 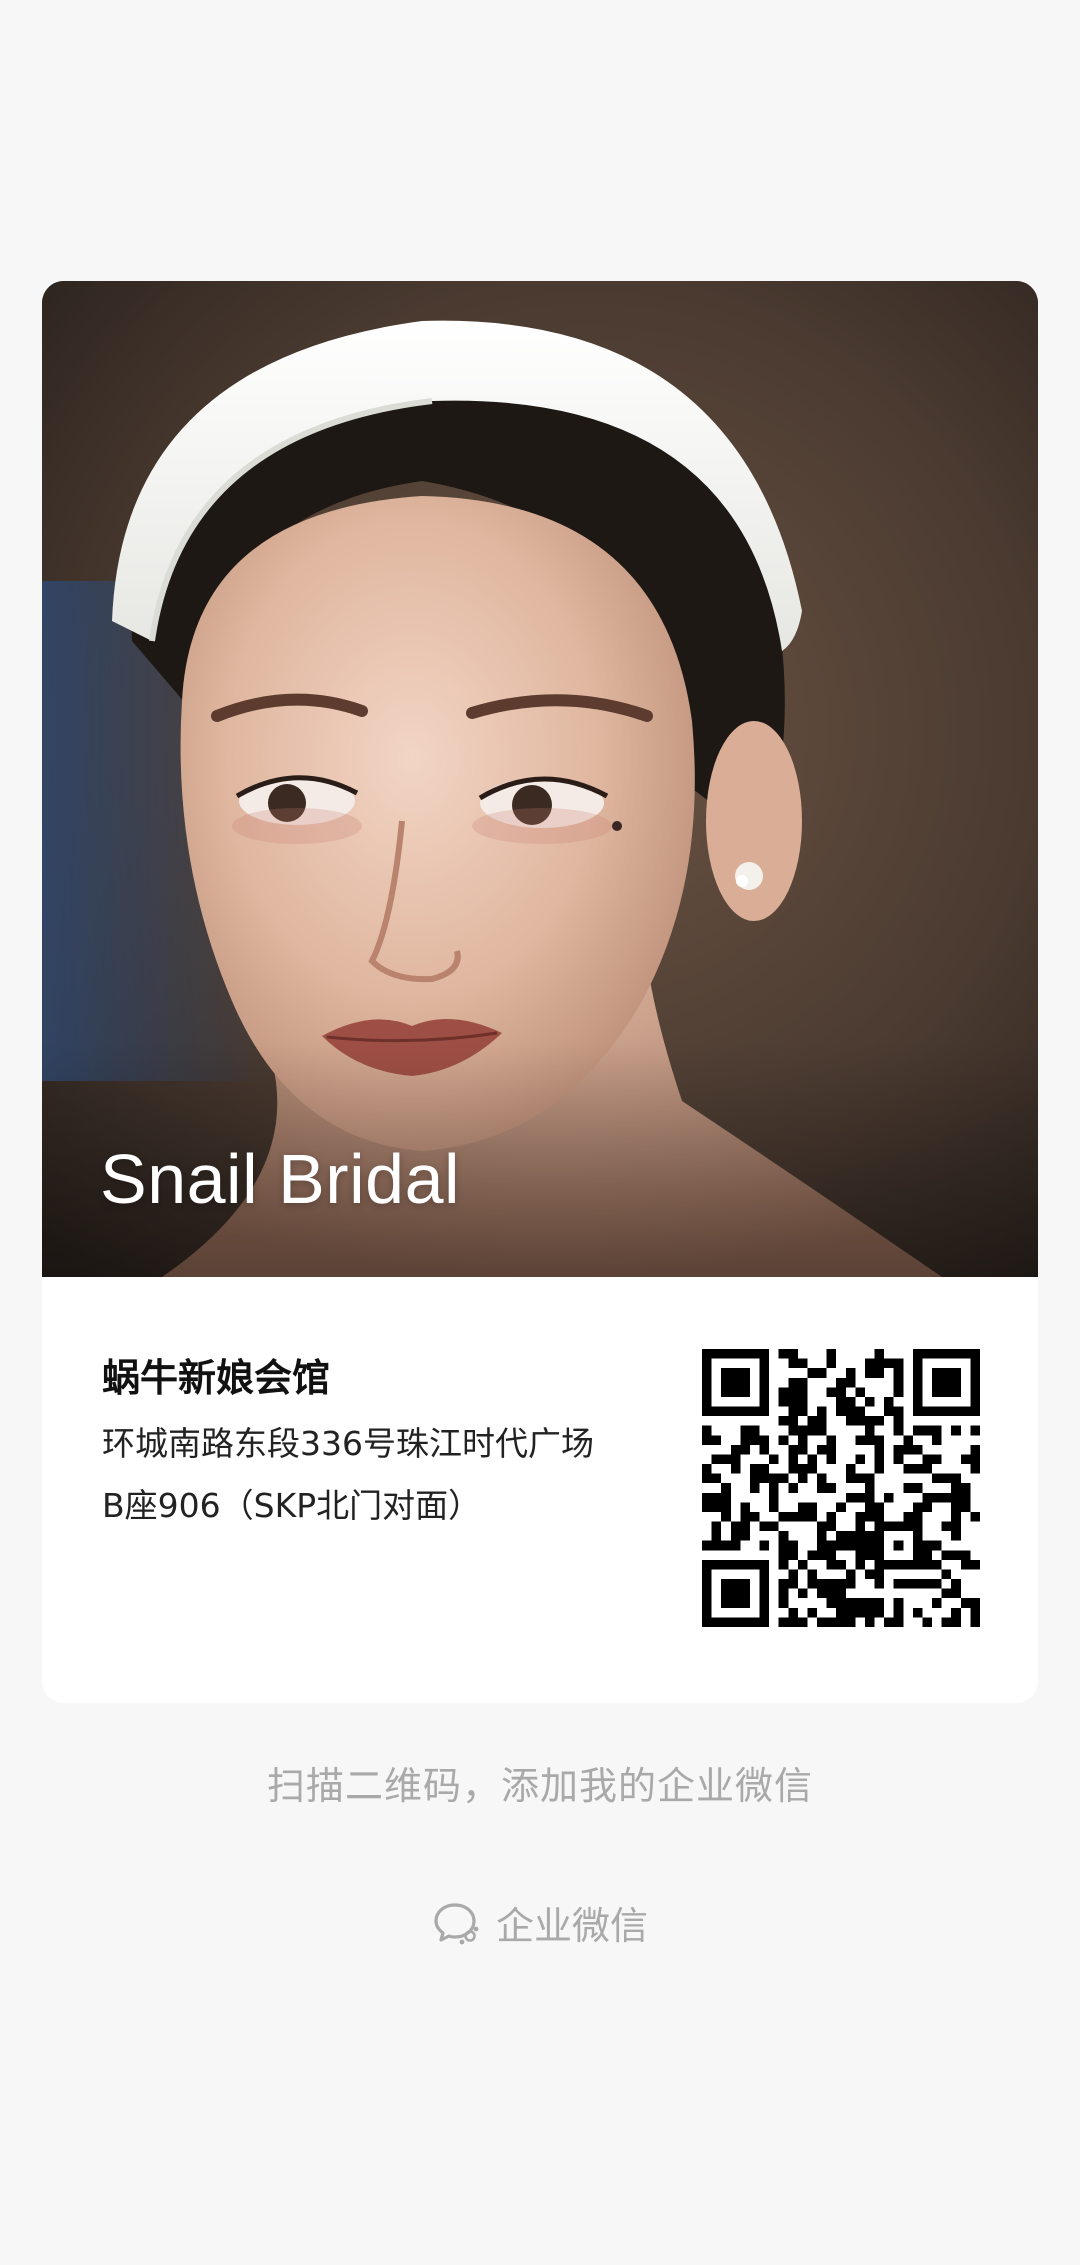 I want to click on photo-title: Snail Bridal, so click(x=280, y=1179).